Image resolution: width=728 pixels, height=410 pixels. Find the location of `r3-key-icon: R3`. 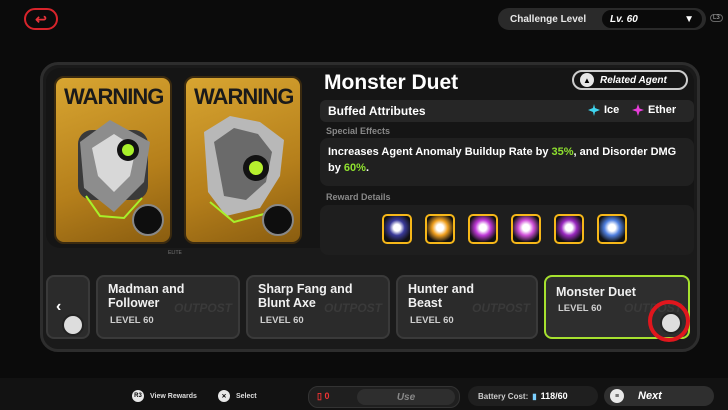

r3-key-icon: R3 is located at coordinates (138, 396).